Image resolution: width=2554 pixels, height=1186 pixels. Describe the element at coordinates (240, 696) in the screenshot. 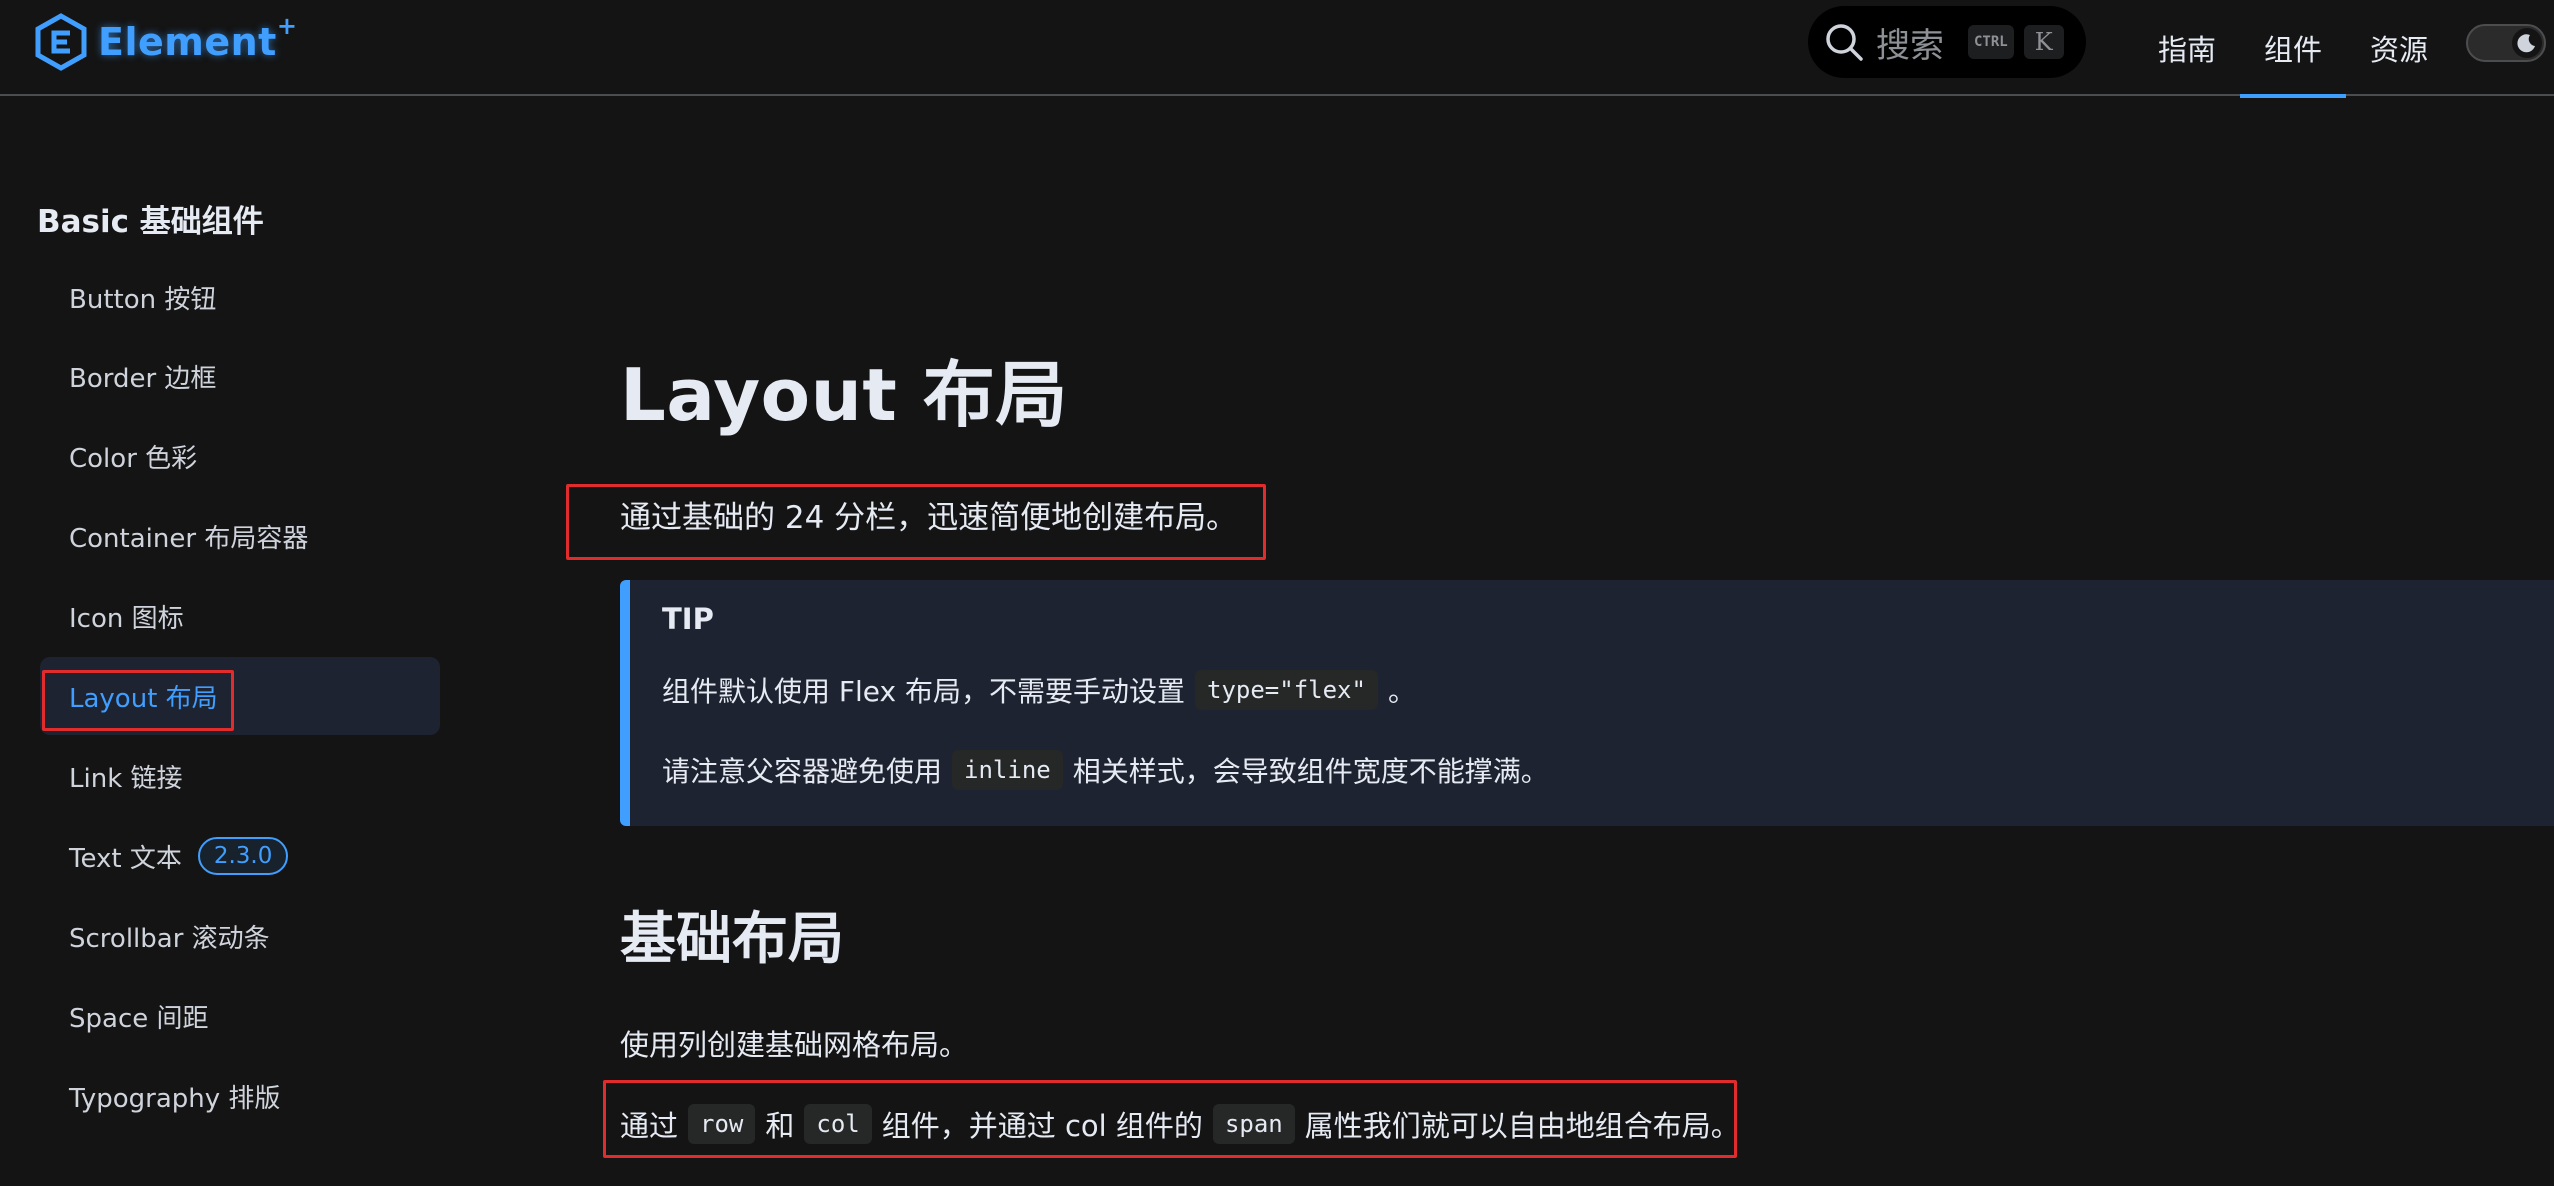

I see `sidebar-item-layout: Layout 布局` at that location.